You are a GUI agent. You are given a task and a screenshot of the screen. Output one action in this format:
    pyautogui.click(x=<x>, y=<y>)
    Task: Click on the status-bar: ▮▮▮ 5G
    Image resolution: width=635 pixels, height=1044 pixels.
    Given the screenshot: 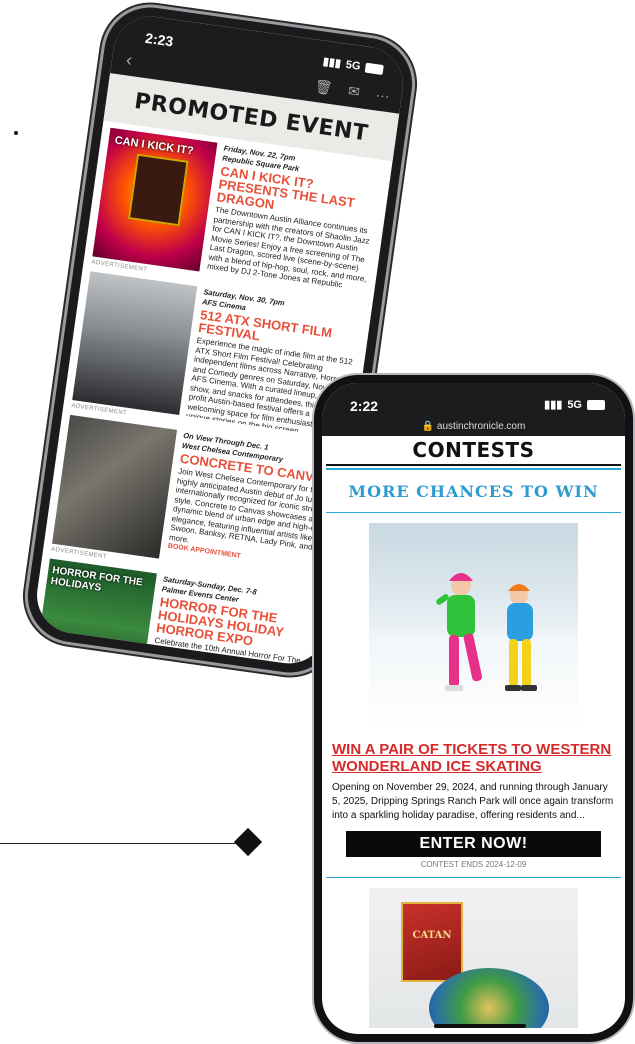 What is the action you would take?
    pyautogui.click(x=353, y=65)
    